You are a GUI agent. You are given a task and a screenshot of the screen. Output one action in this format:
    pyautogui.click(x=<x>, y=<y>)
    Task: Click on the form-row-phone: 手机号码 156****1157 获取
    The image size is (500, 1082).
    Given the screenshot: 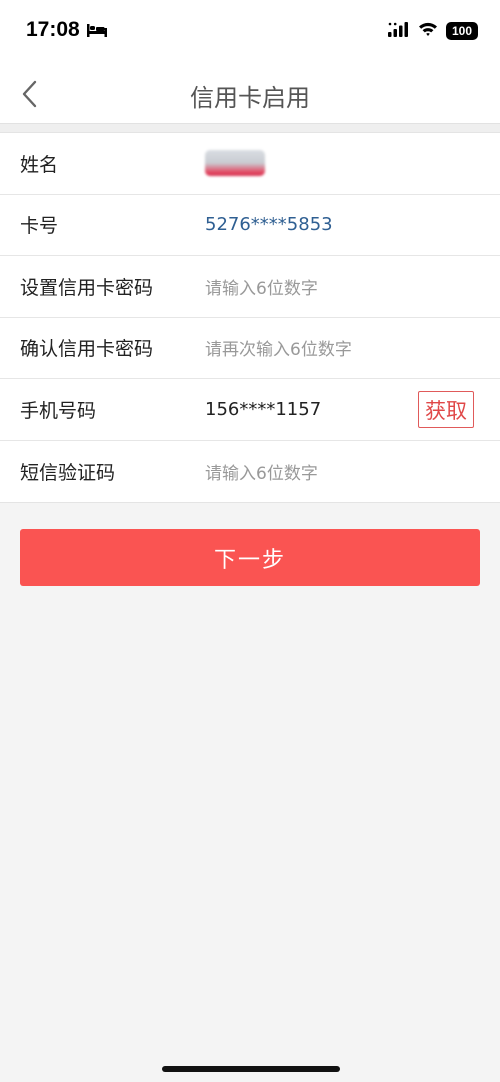 What is the action you would take?
    pyautogui.click(x=250, y=410)
    